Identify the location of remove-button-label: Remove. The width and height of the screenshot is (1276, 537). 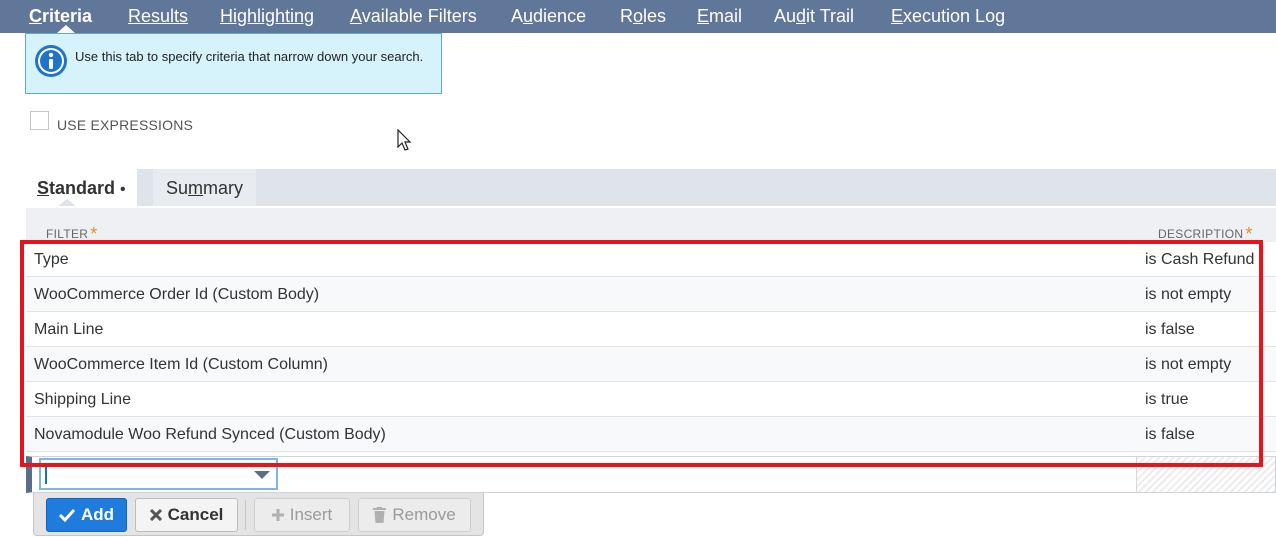
(424, 514).